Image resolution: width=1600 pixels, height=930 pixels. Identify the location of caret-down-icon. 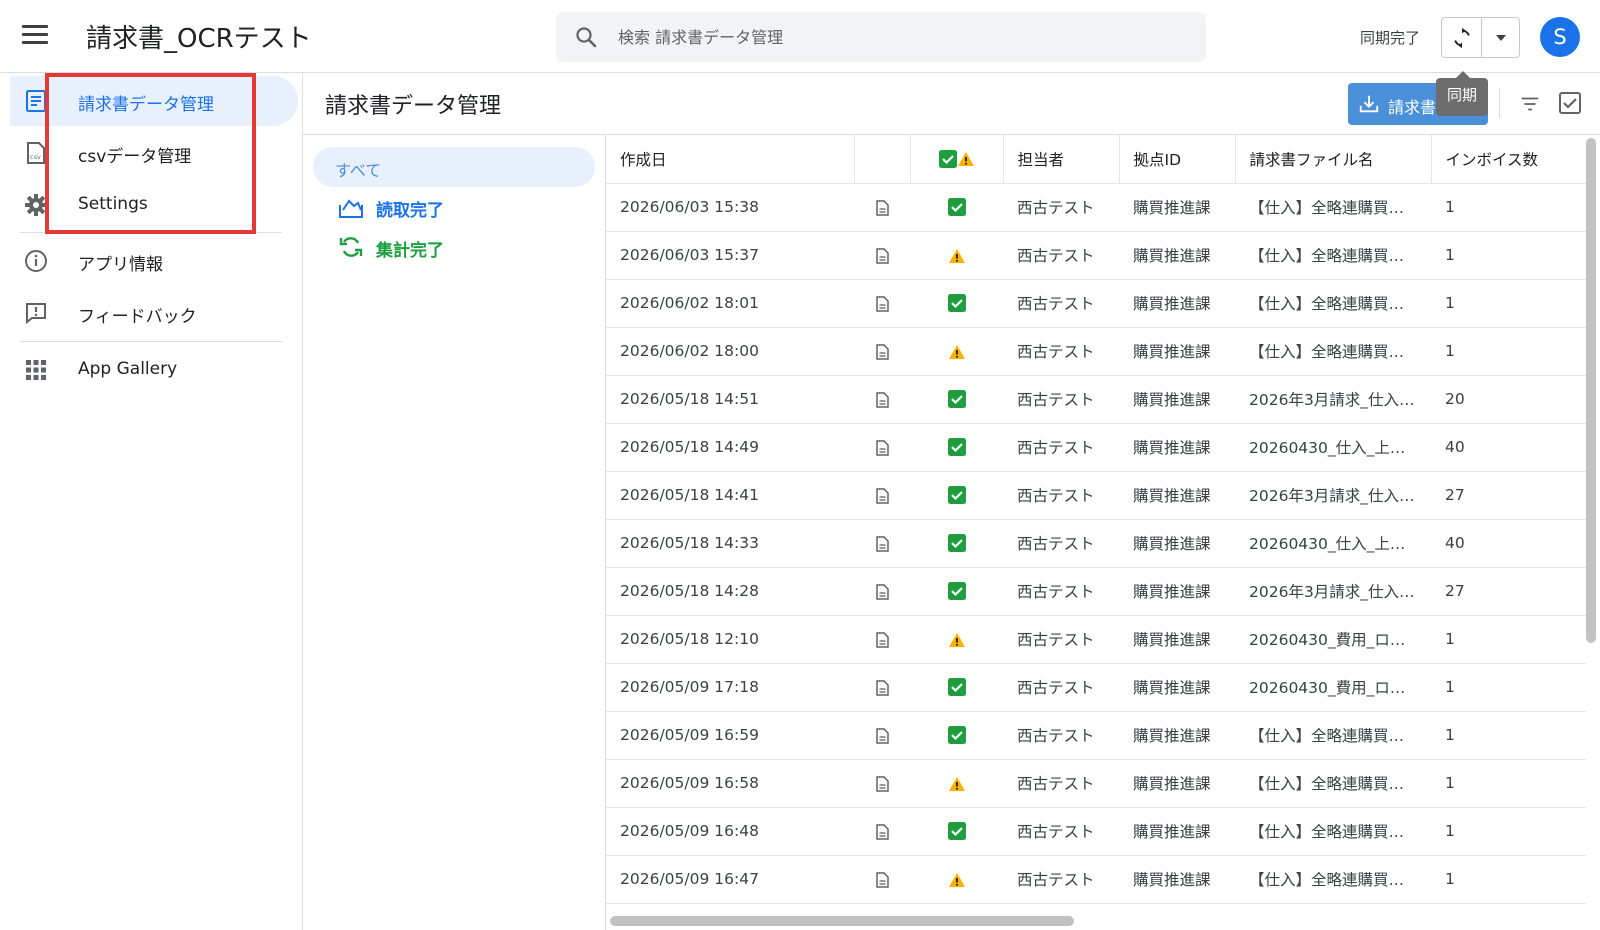
(1500, 37).